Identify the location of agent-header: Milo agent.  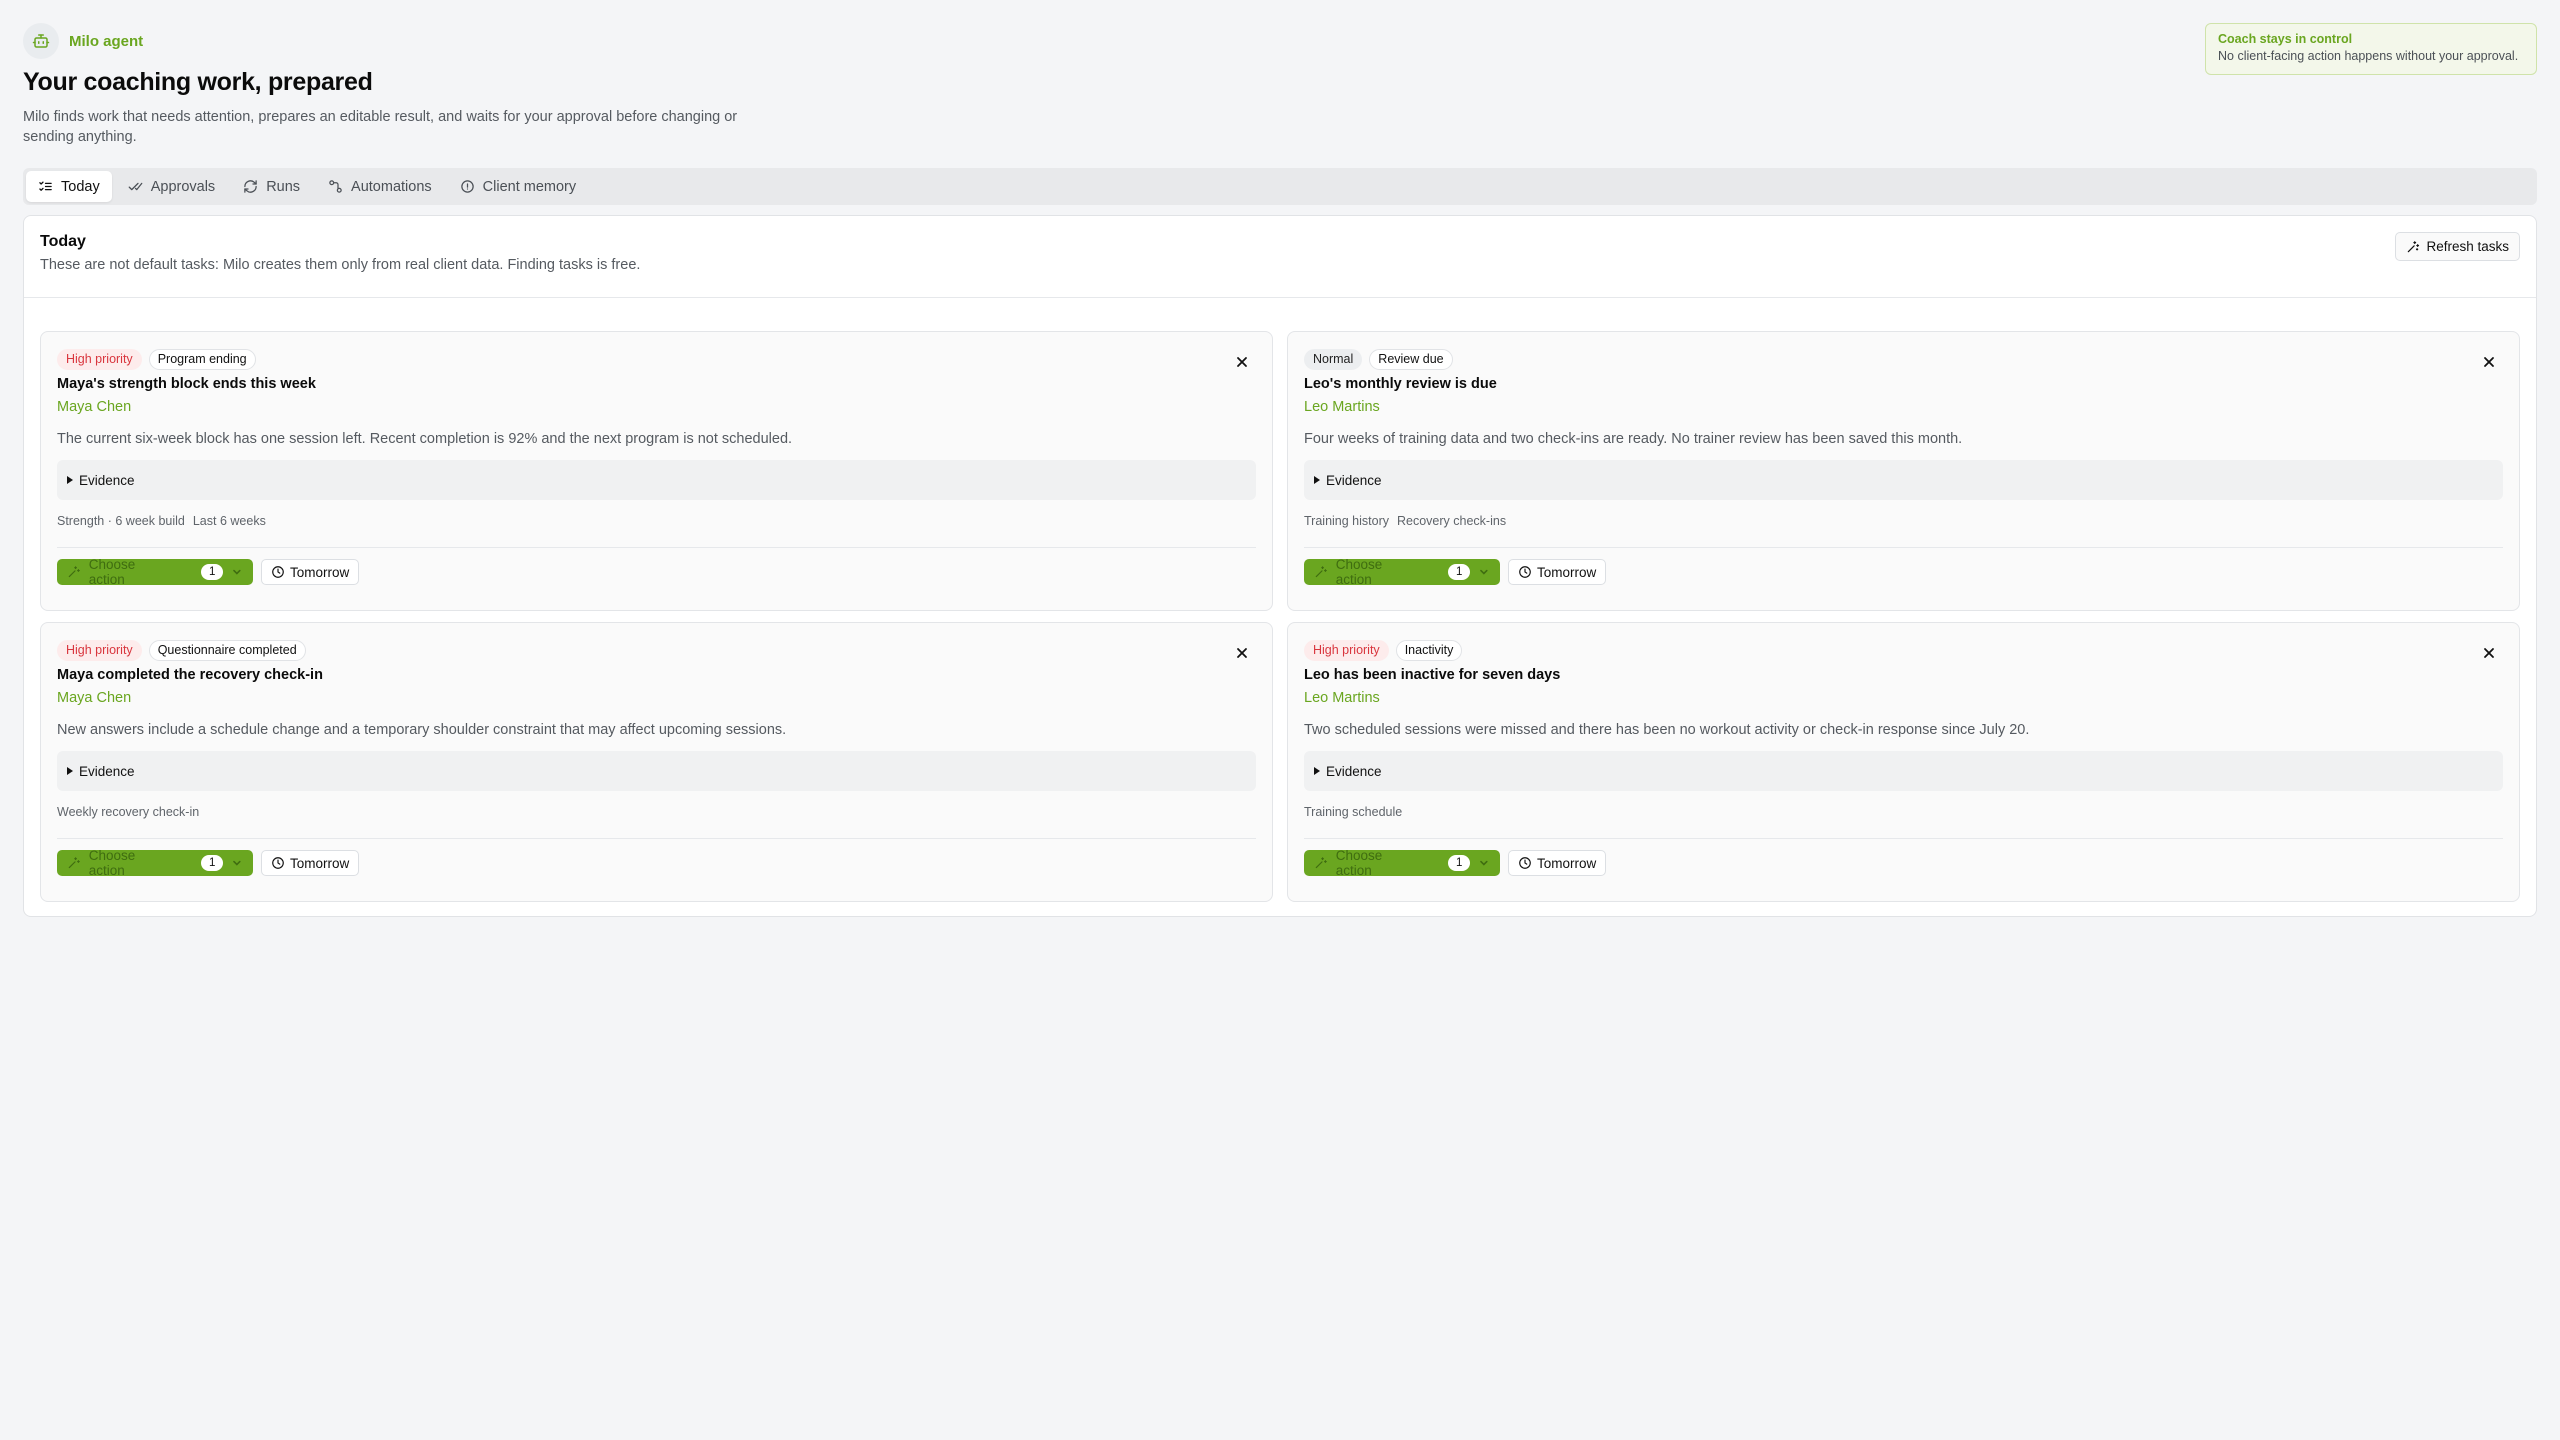
(1280, 41).